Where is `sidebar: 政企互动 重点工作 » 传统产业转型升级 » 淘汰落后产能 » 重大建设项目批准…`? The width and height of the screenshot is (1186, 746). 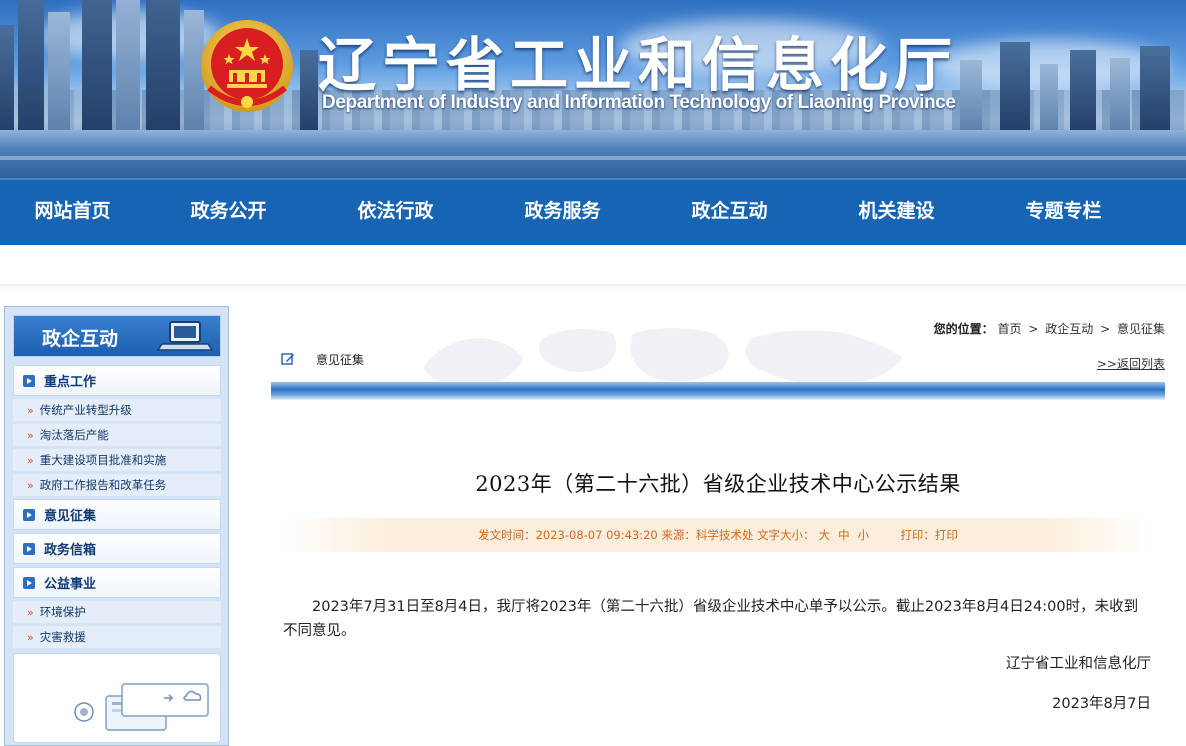 sidebar: 政企互动 重点工作 » 传统产业转型升级 » 淘汰落后产能 » 重大建设项目批准… is located at coordinates (116, 526).